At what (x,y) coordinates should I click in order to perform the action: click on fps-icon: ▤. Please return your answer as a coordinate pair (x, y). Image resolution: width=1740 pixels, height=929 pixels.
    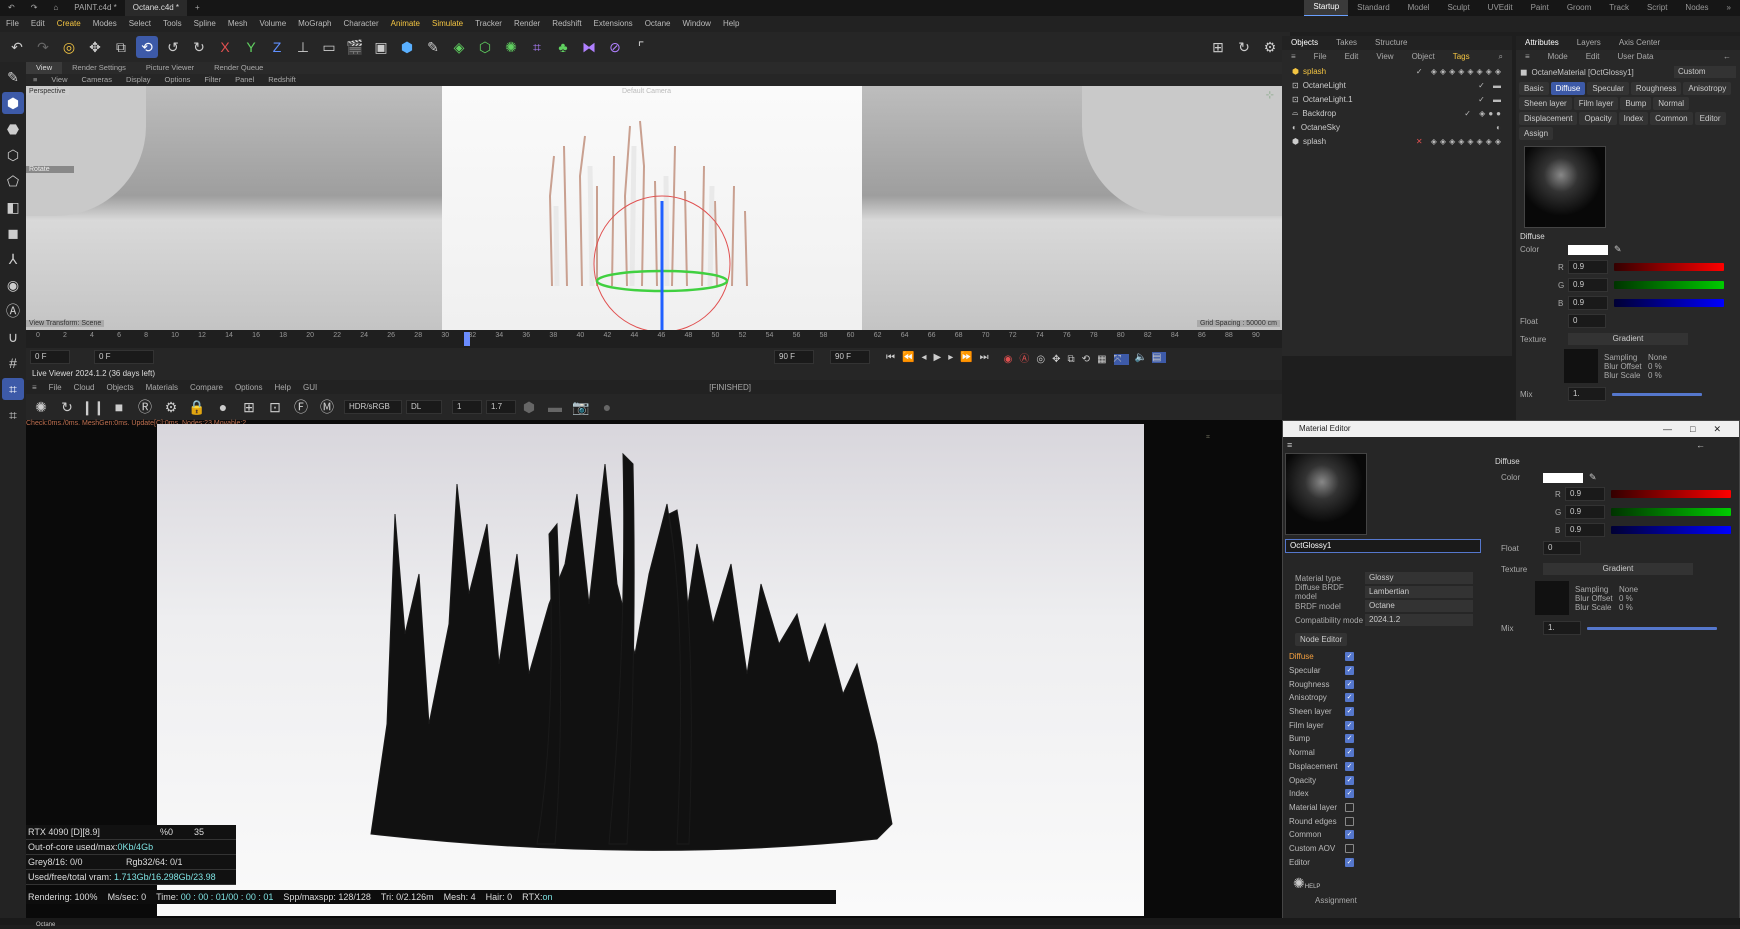
    Looking at the image, I should click on (1159, 357).